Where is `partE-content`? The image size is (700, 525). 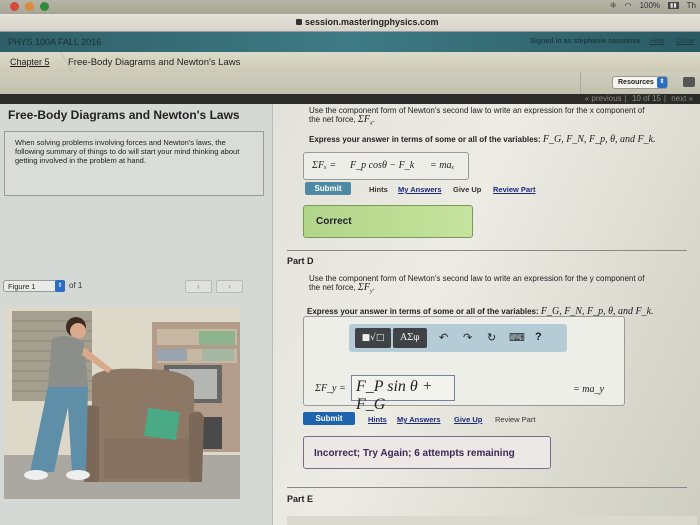 partE-content is located at coordinates (492, 520).